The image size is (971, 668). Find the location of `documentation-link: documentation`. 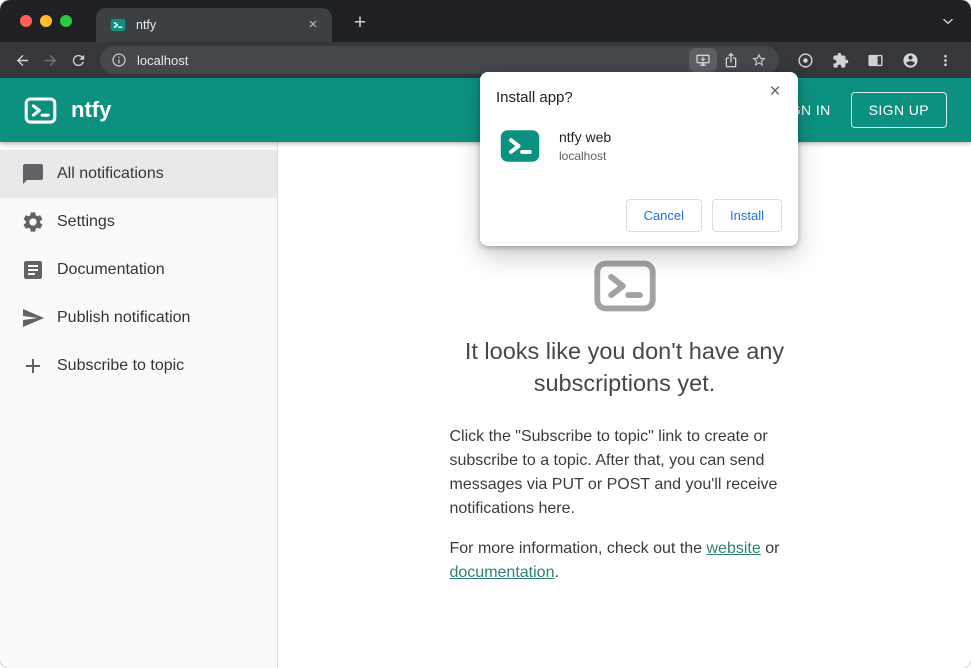

documentation-link: documentation is located at coordinates (502, 572).